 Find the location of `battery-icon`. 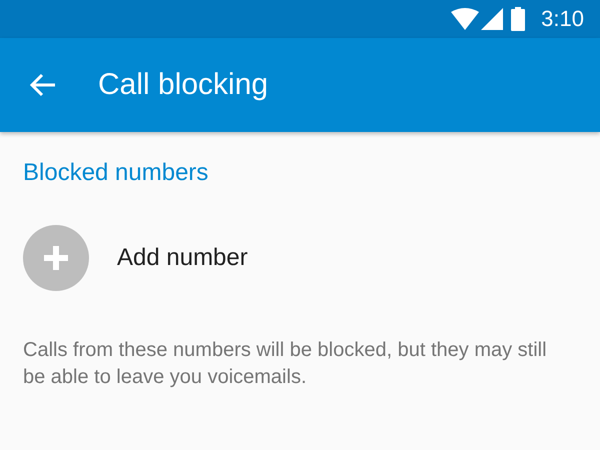

battery-icon is located at coordinates (518, 19).